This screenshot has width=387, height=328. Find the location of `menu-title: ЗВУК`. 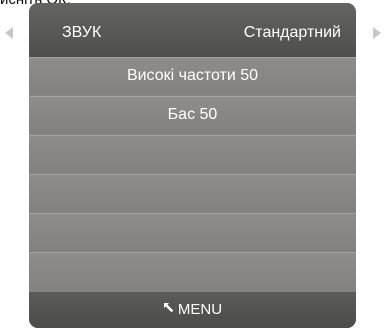

menu-title: ЗВУК is located at coordinates (82, 32).